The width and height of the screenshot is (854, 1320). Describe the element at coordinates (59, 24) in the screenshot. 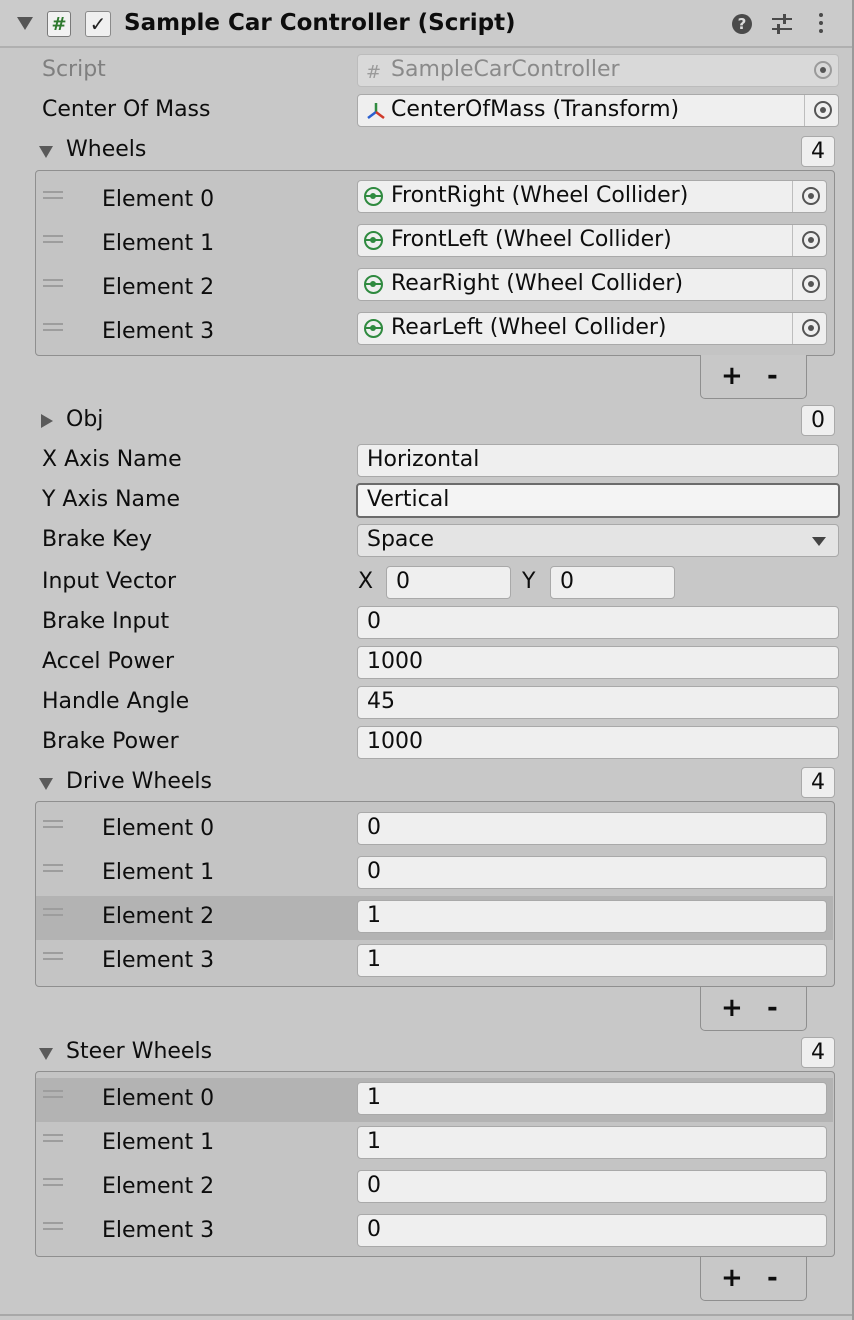

I see `script-hash-icon: #` at that location.